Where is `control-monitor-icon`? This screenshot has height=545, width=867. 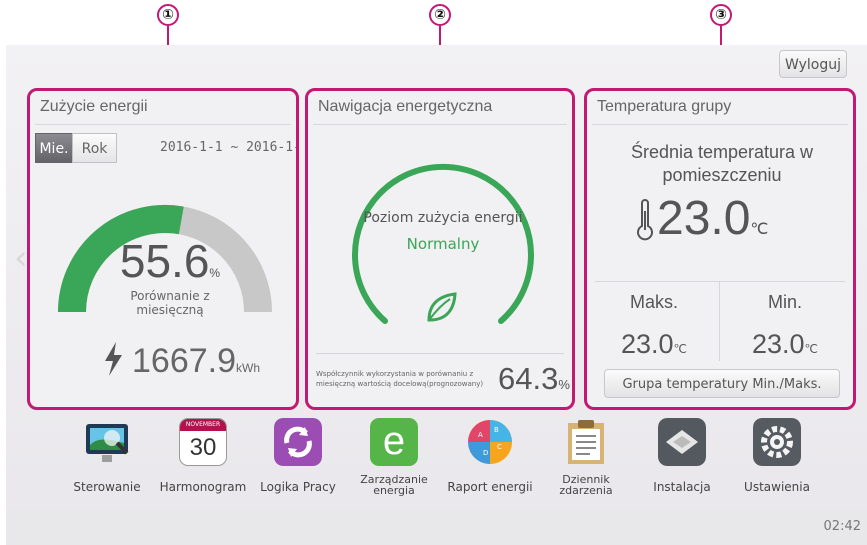
control-monitor-icon is located at coordinates (107, 443).